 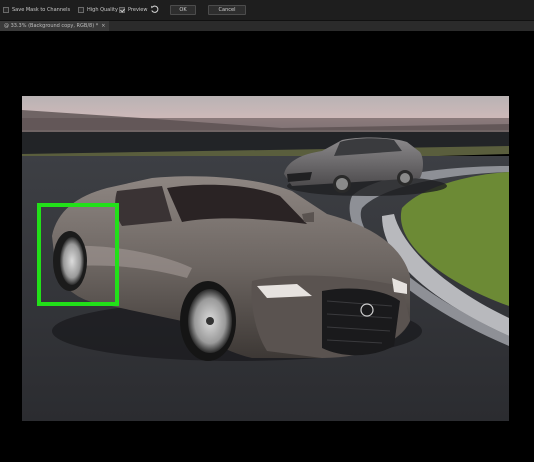 What do you see at coordinates (6, 10) in the screenshot?
I see `save-mask-checkbox` at bounding box center [6, 10].